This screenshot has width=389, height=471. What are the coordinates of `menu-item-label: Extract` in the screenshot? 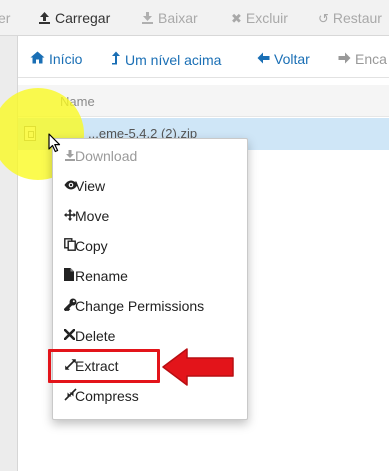 It's located at (97, 366).